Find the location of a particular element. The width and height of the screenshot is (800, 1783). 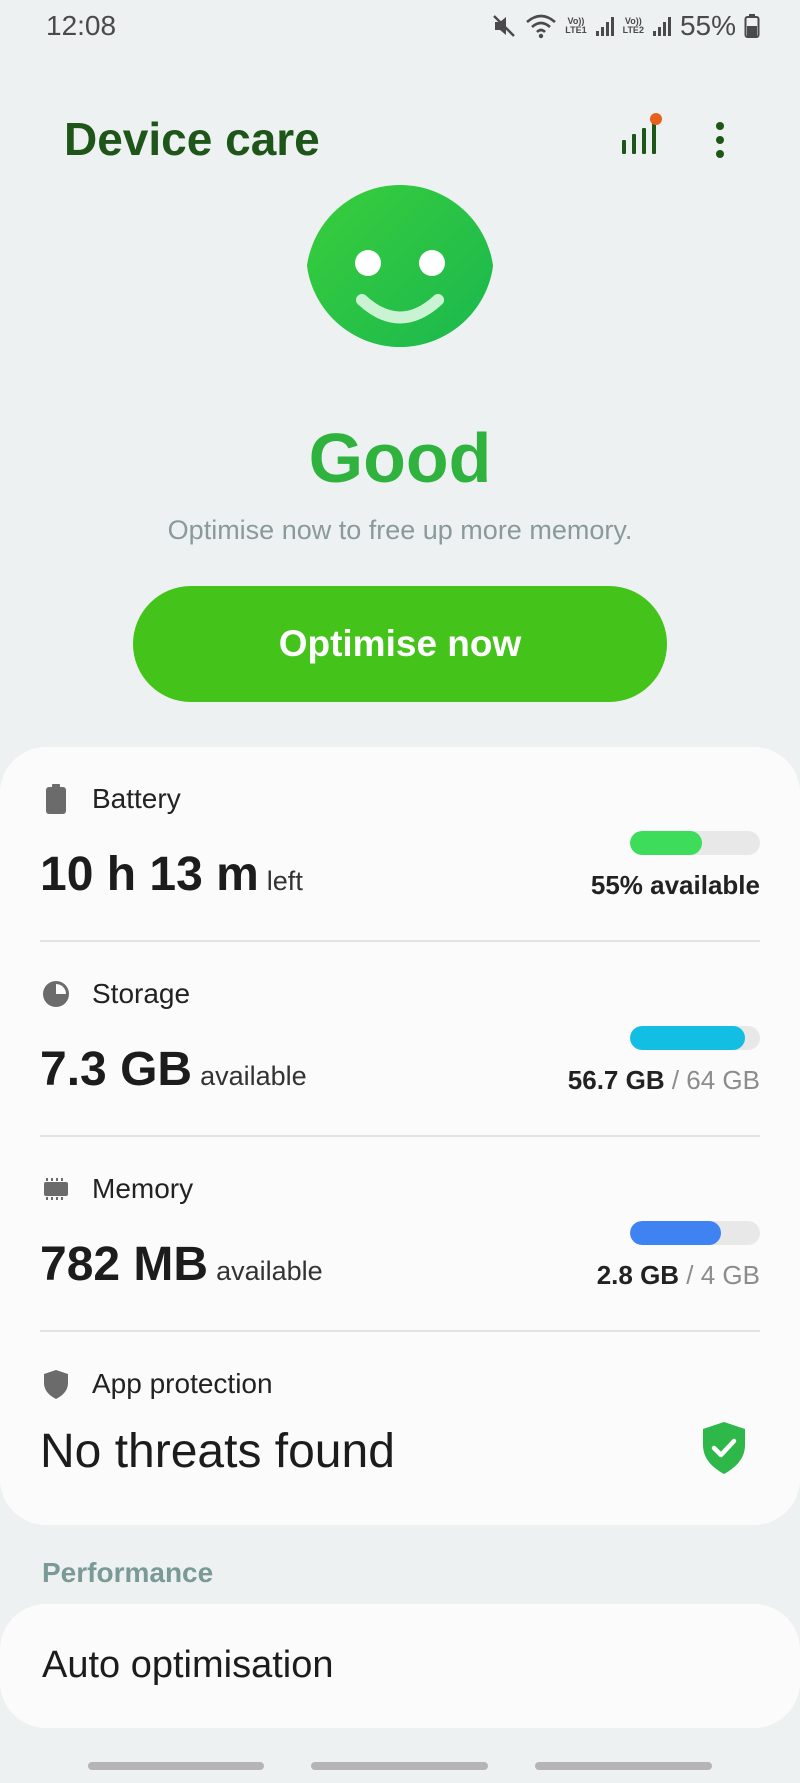

status-hint: Optimise now to free up more memory. is located at coordinates (400, 530).